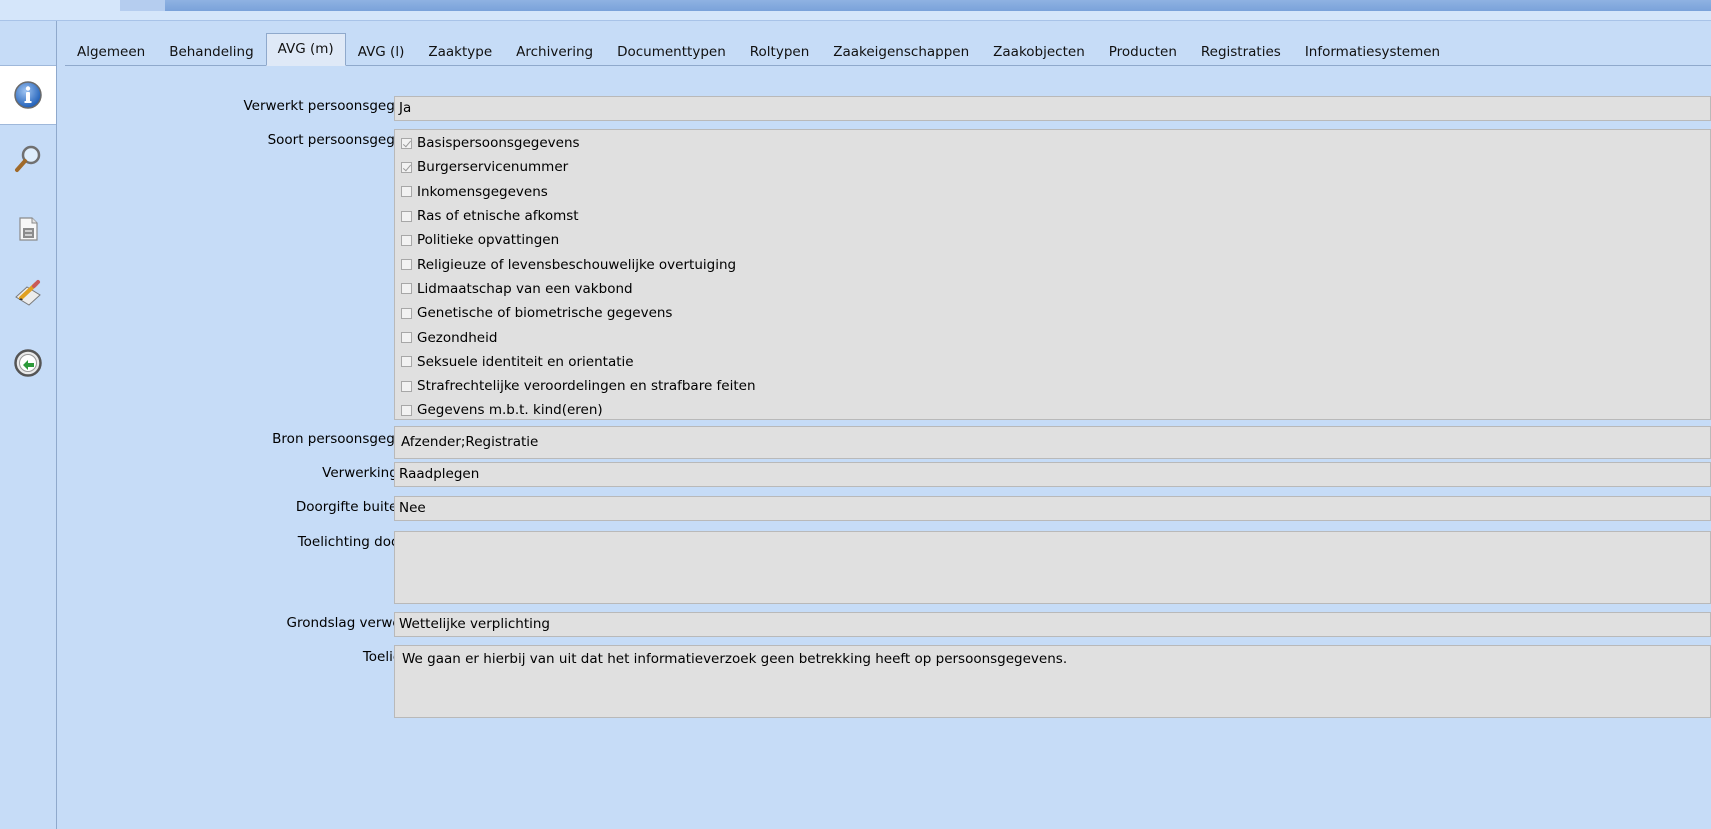 The image size is (1711, 829). What do you see at coordinates (1143, 52) in the screenshot?
I see `tab-producten: Producten` at bounding box center [1143, 52].